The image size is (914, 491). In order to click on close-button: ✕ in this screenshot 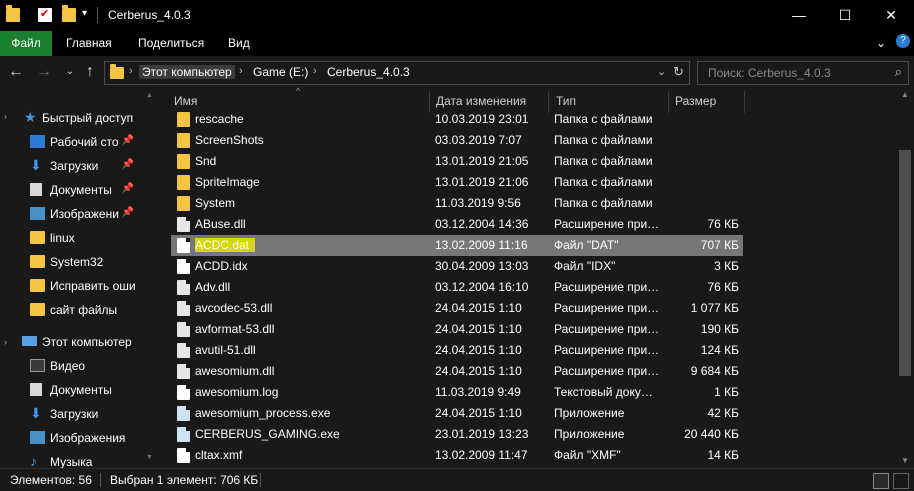, I will do `click(891, 15)`.